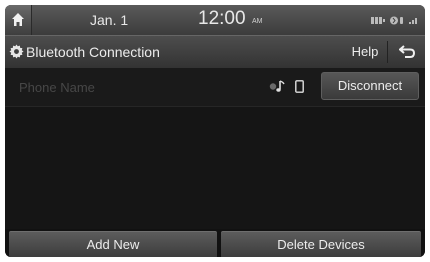 The image size is (430, 262). I want to click on back-arrow-icon, so click(407, 51).